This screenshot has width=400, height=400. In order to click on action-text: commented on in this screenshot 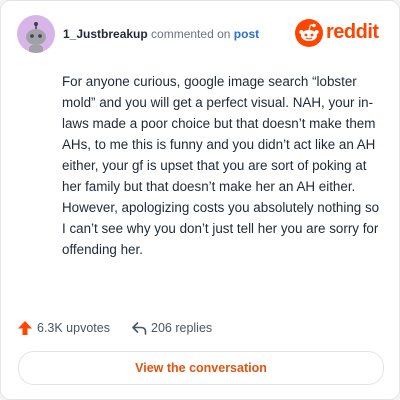, I will do `click(191, 34)`.